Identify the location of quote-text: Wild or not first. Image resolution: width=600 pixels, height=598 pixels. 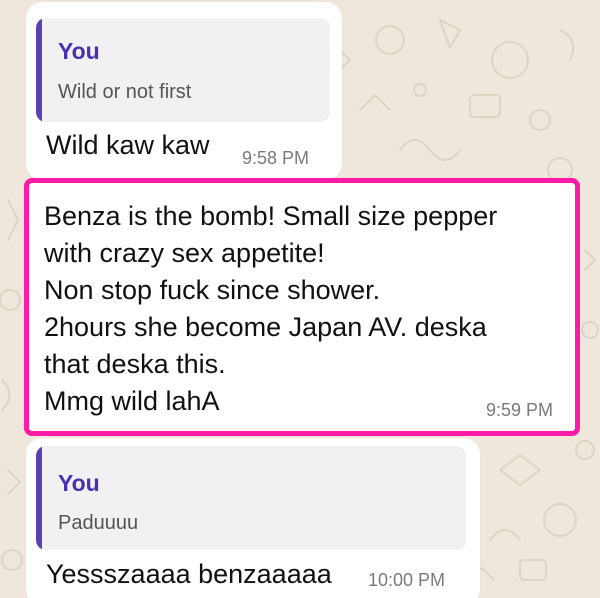
(125, 92).